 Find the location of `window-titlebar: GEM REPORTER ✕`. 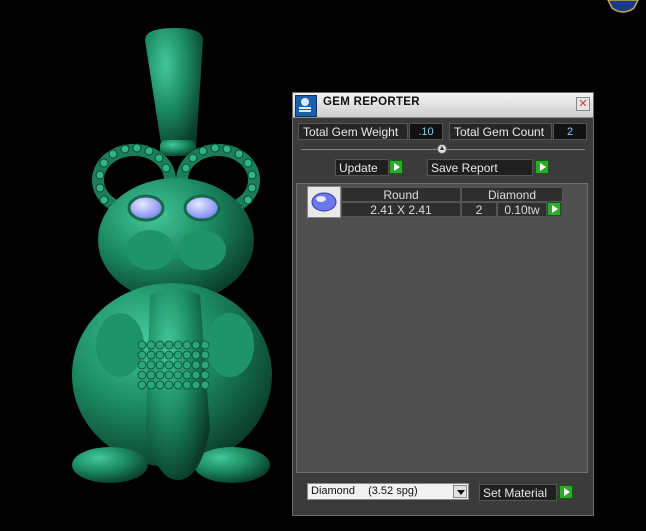

window-titlebar: GEM REPORTER ✕ is located at coordinates (443, 105).